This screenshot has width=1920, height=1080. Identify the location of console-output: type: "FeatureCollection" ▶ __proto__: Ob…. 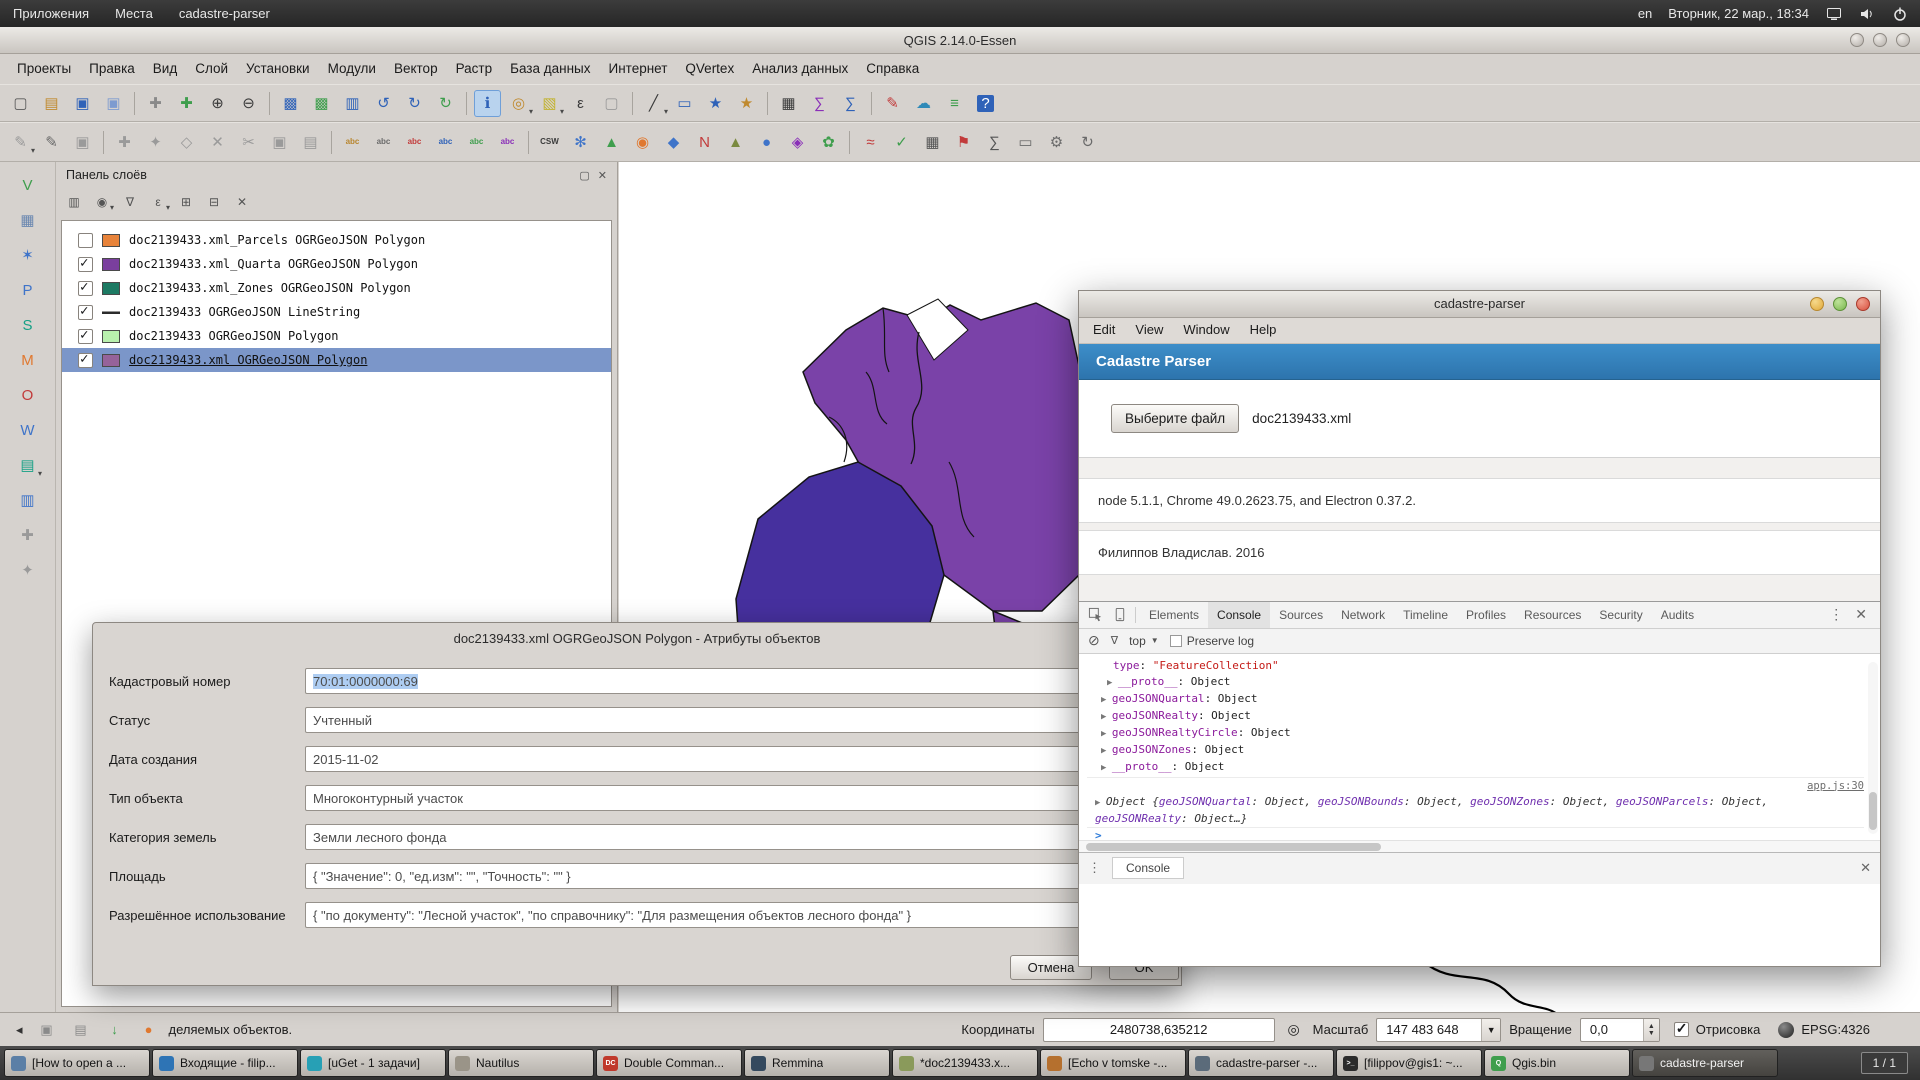
(1479, 747).